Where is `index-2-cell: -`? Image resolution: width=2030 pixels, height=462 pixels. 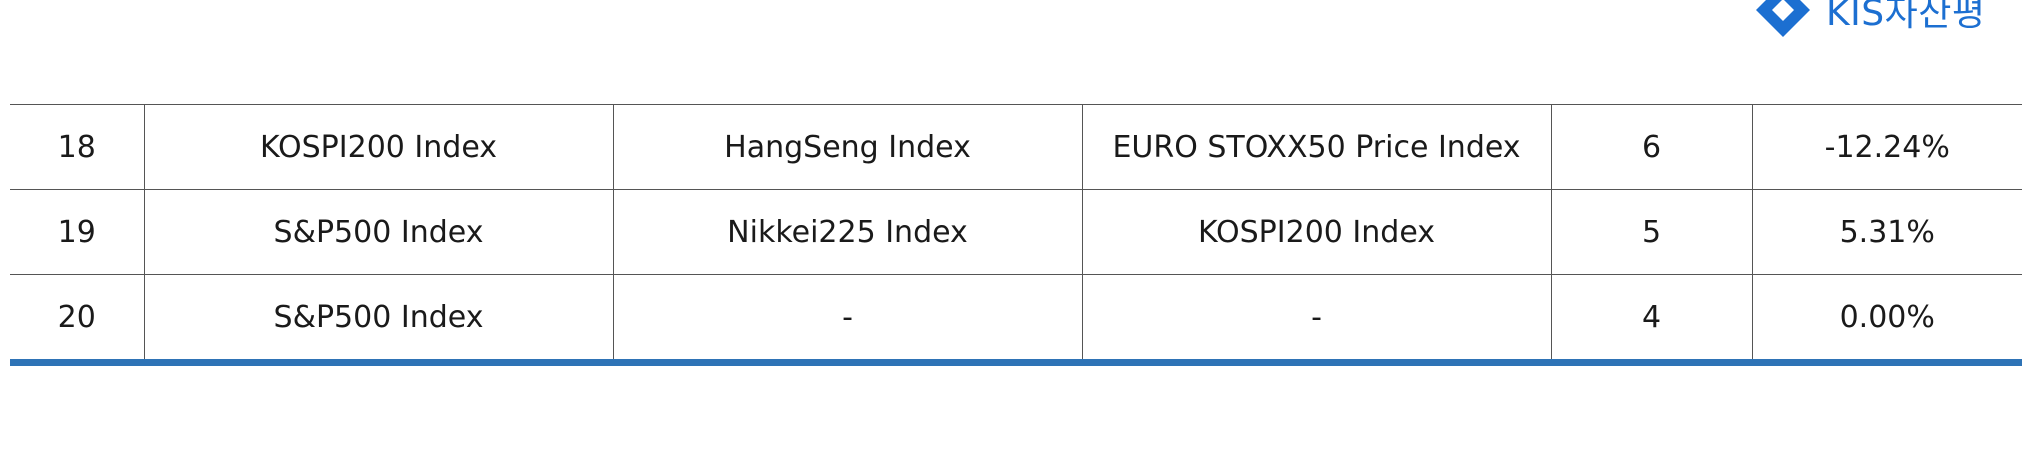
index-2-cell: - is located at coordinates (847, 320).